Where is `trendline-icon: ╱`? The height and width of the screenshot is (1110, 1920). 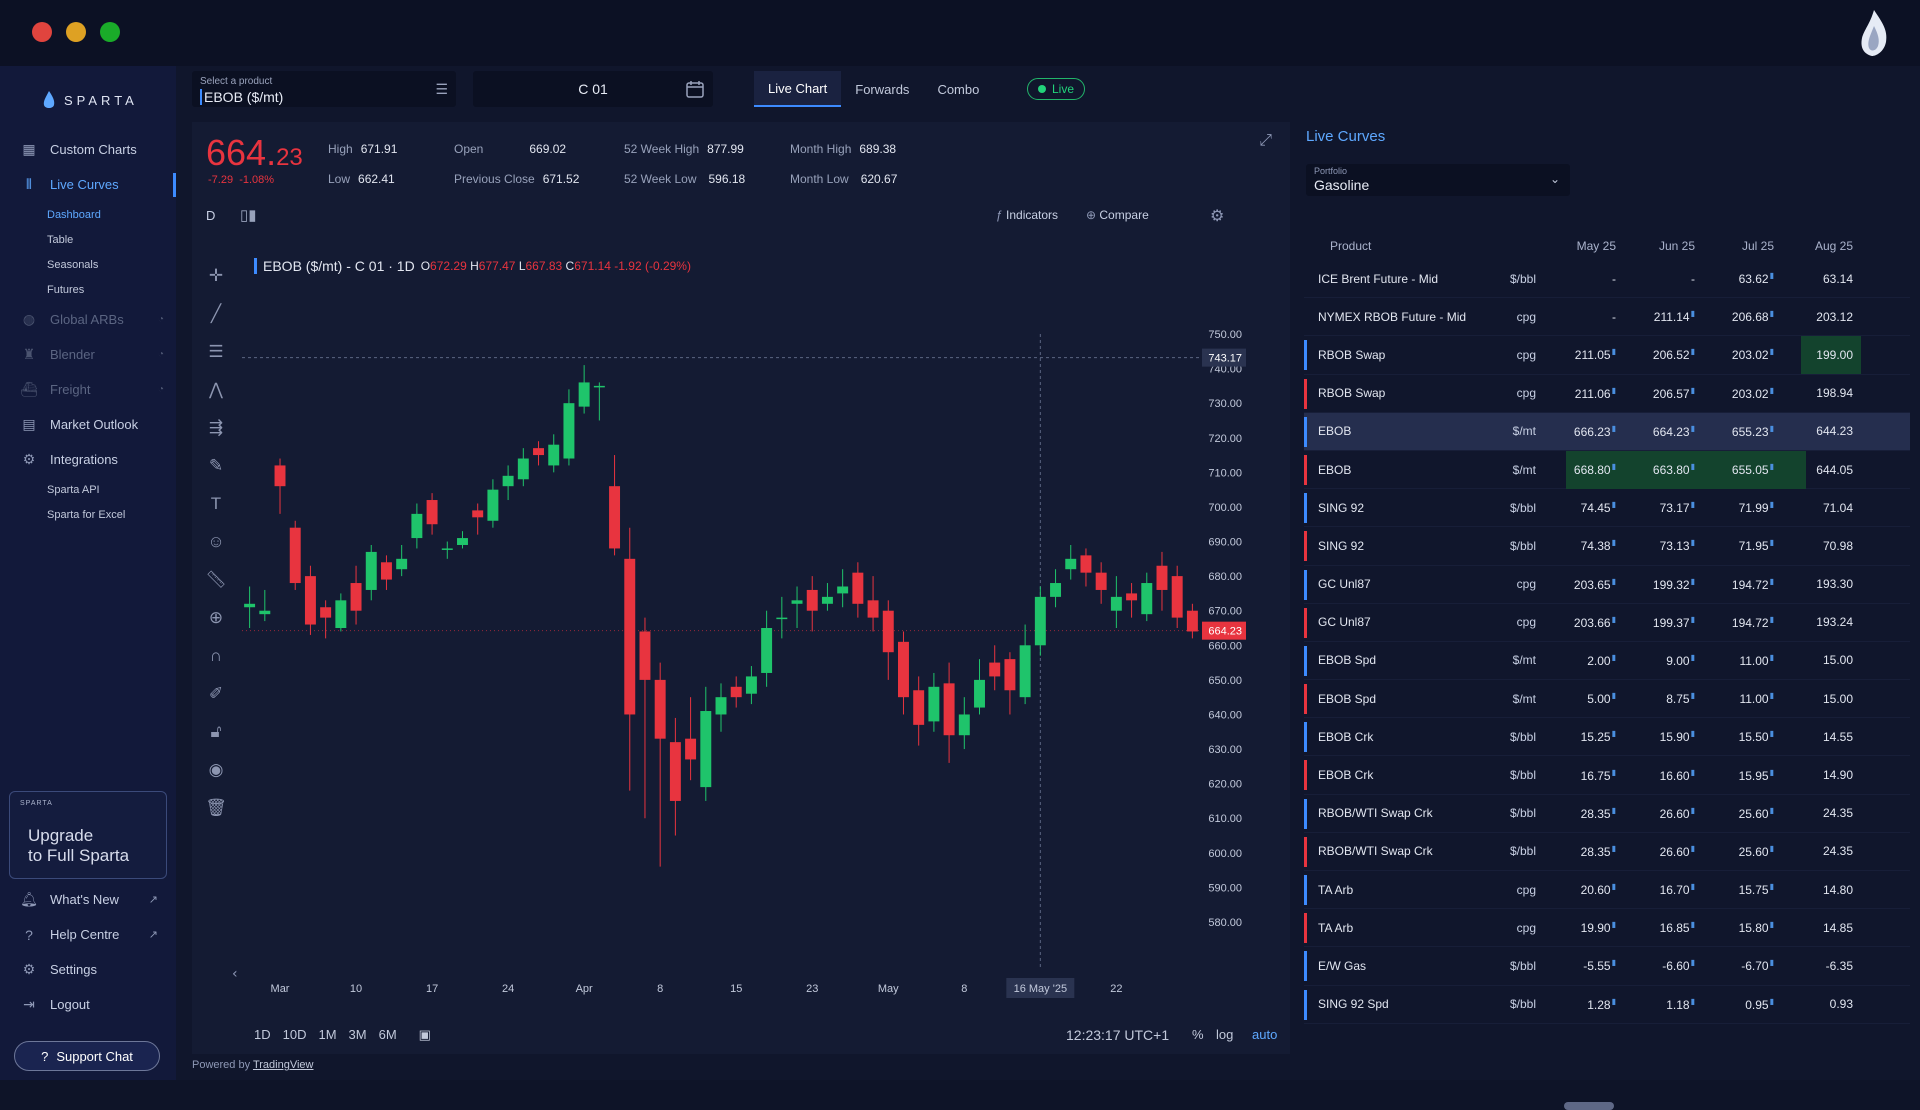
trendline-icon: ╱ is located at coordinates (216, 314).